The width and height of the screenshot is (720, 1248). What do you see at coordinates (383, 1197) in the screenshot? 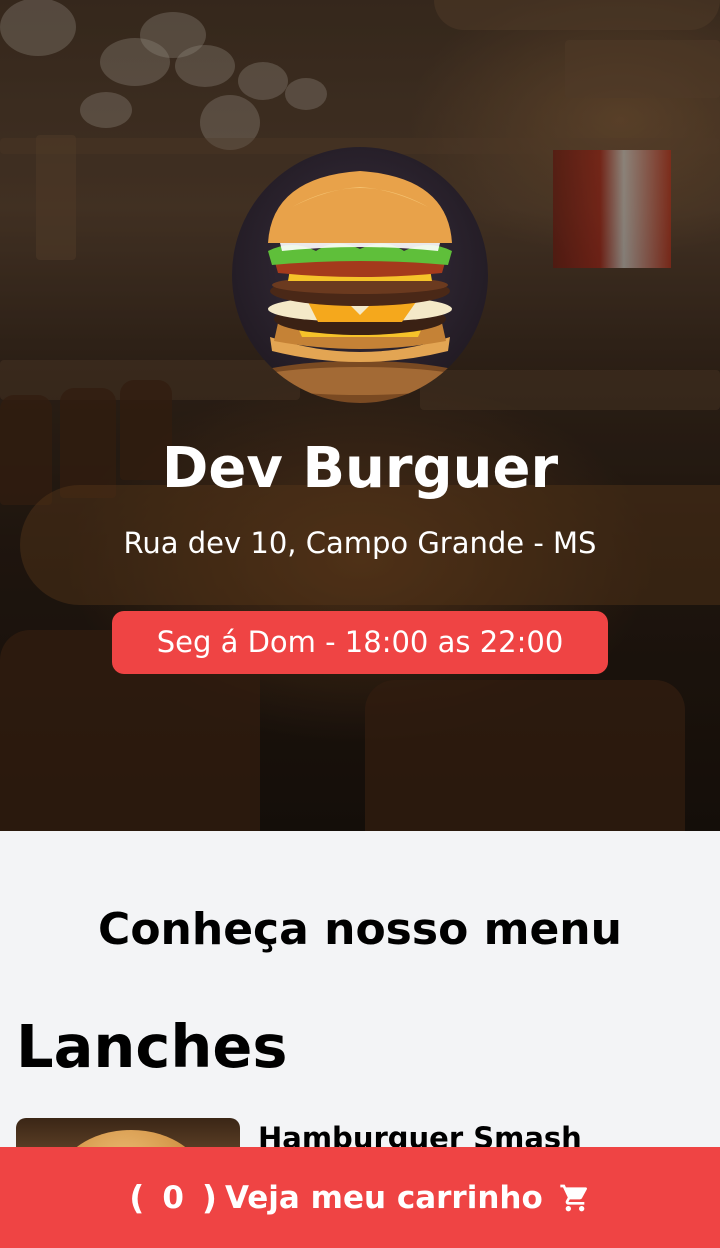
I see `view-cart-label: Veja meu carrinho` at bounding box center [383, 1197].